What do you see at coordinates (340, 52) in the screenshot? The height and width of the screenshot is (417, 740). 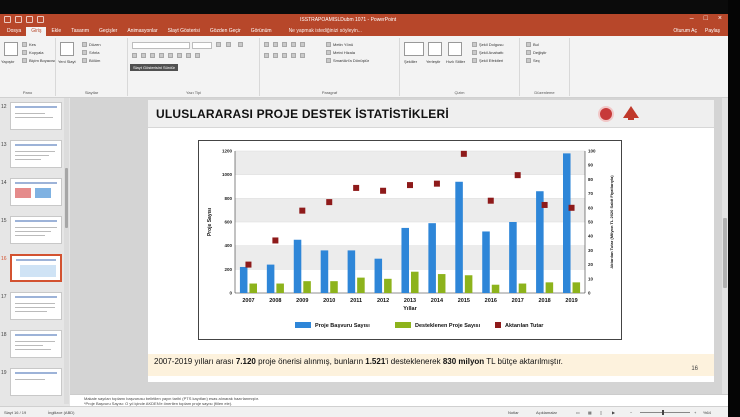 I see `align-text-button: Metni Hizala` at bounding box center [340, 52].